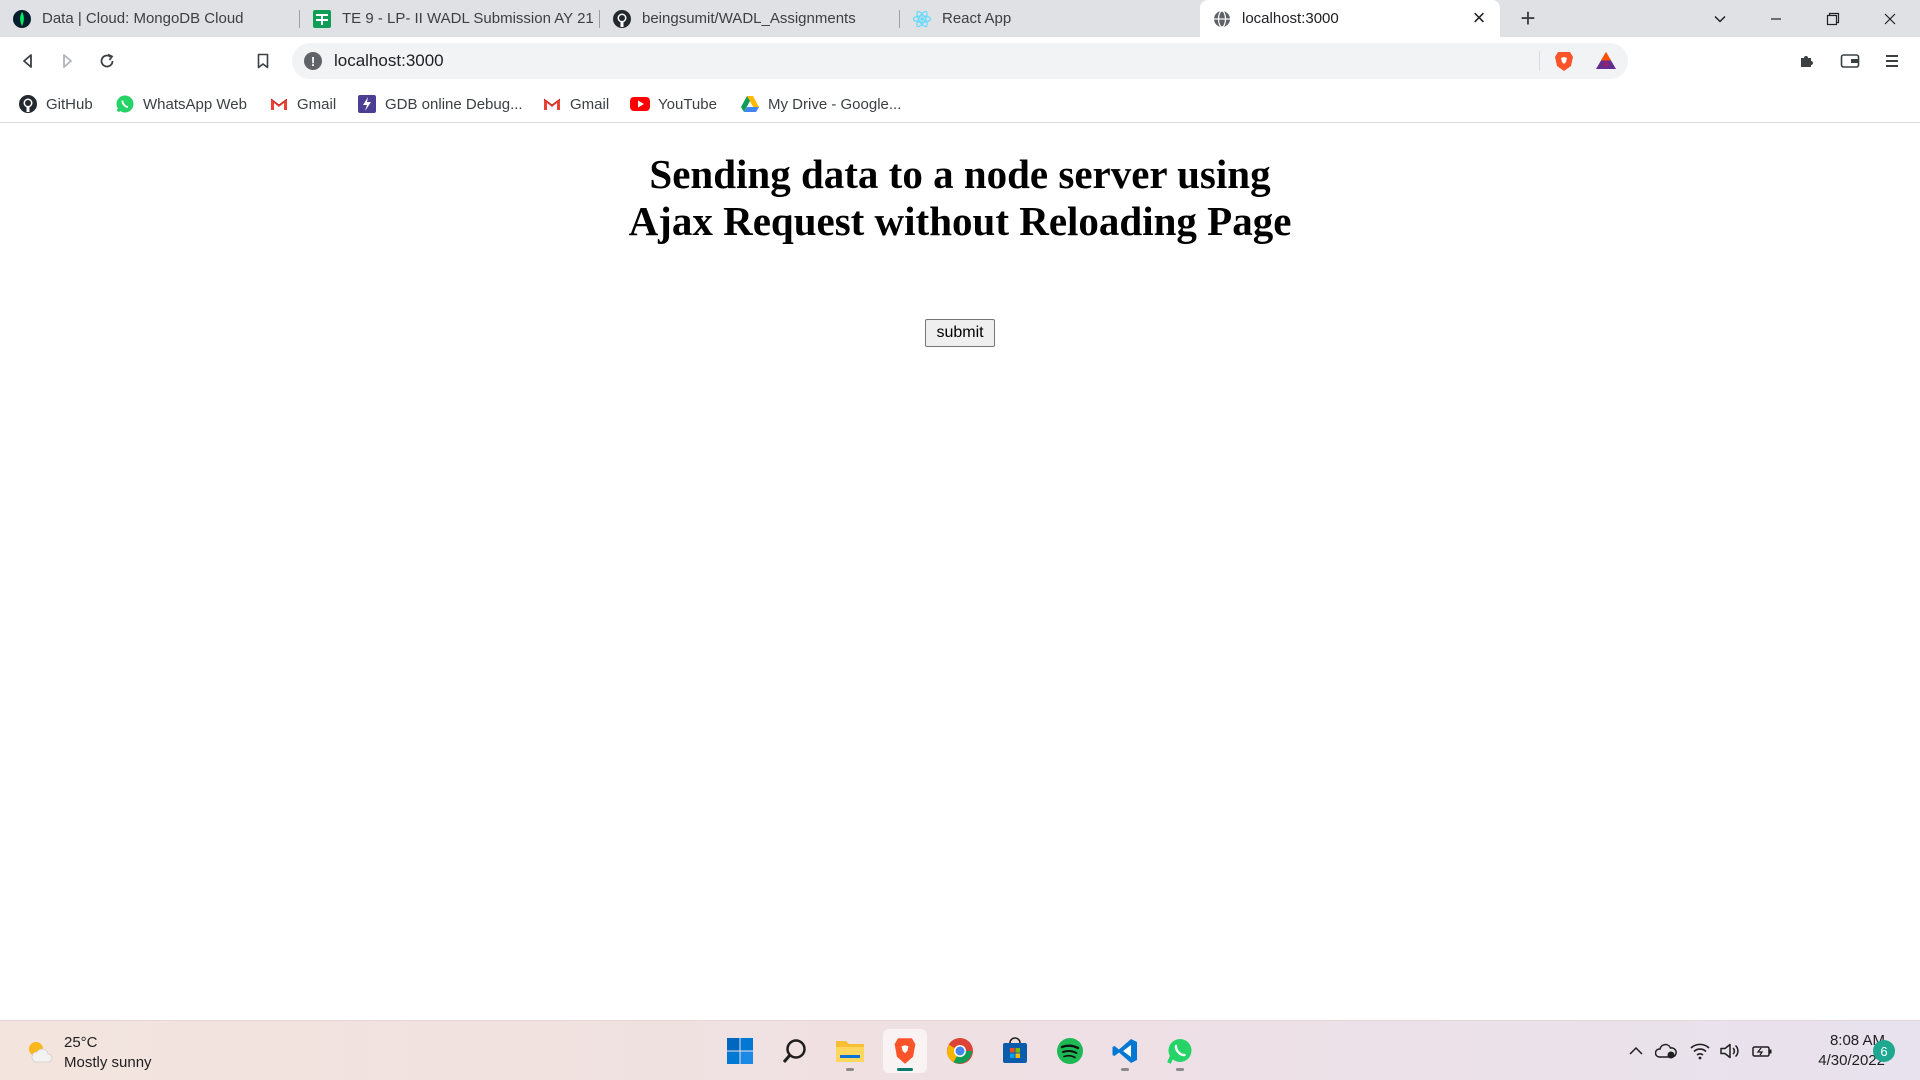 The height and width of the screenshot is (1080, 1920). I want to click on tab-sheets: TE 9 - LP- II WADL Submission AY 21-22, so click(450, 18).